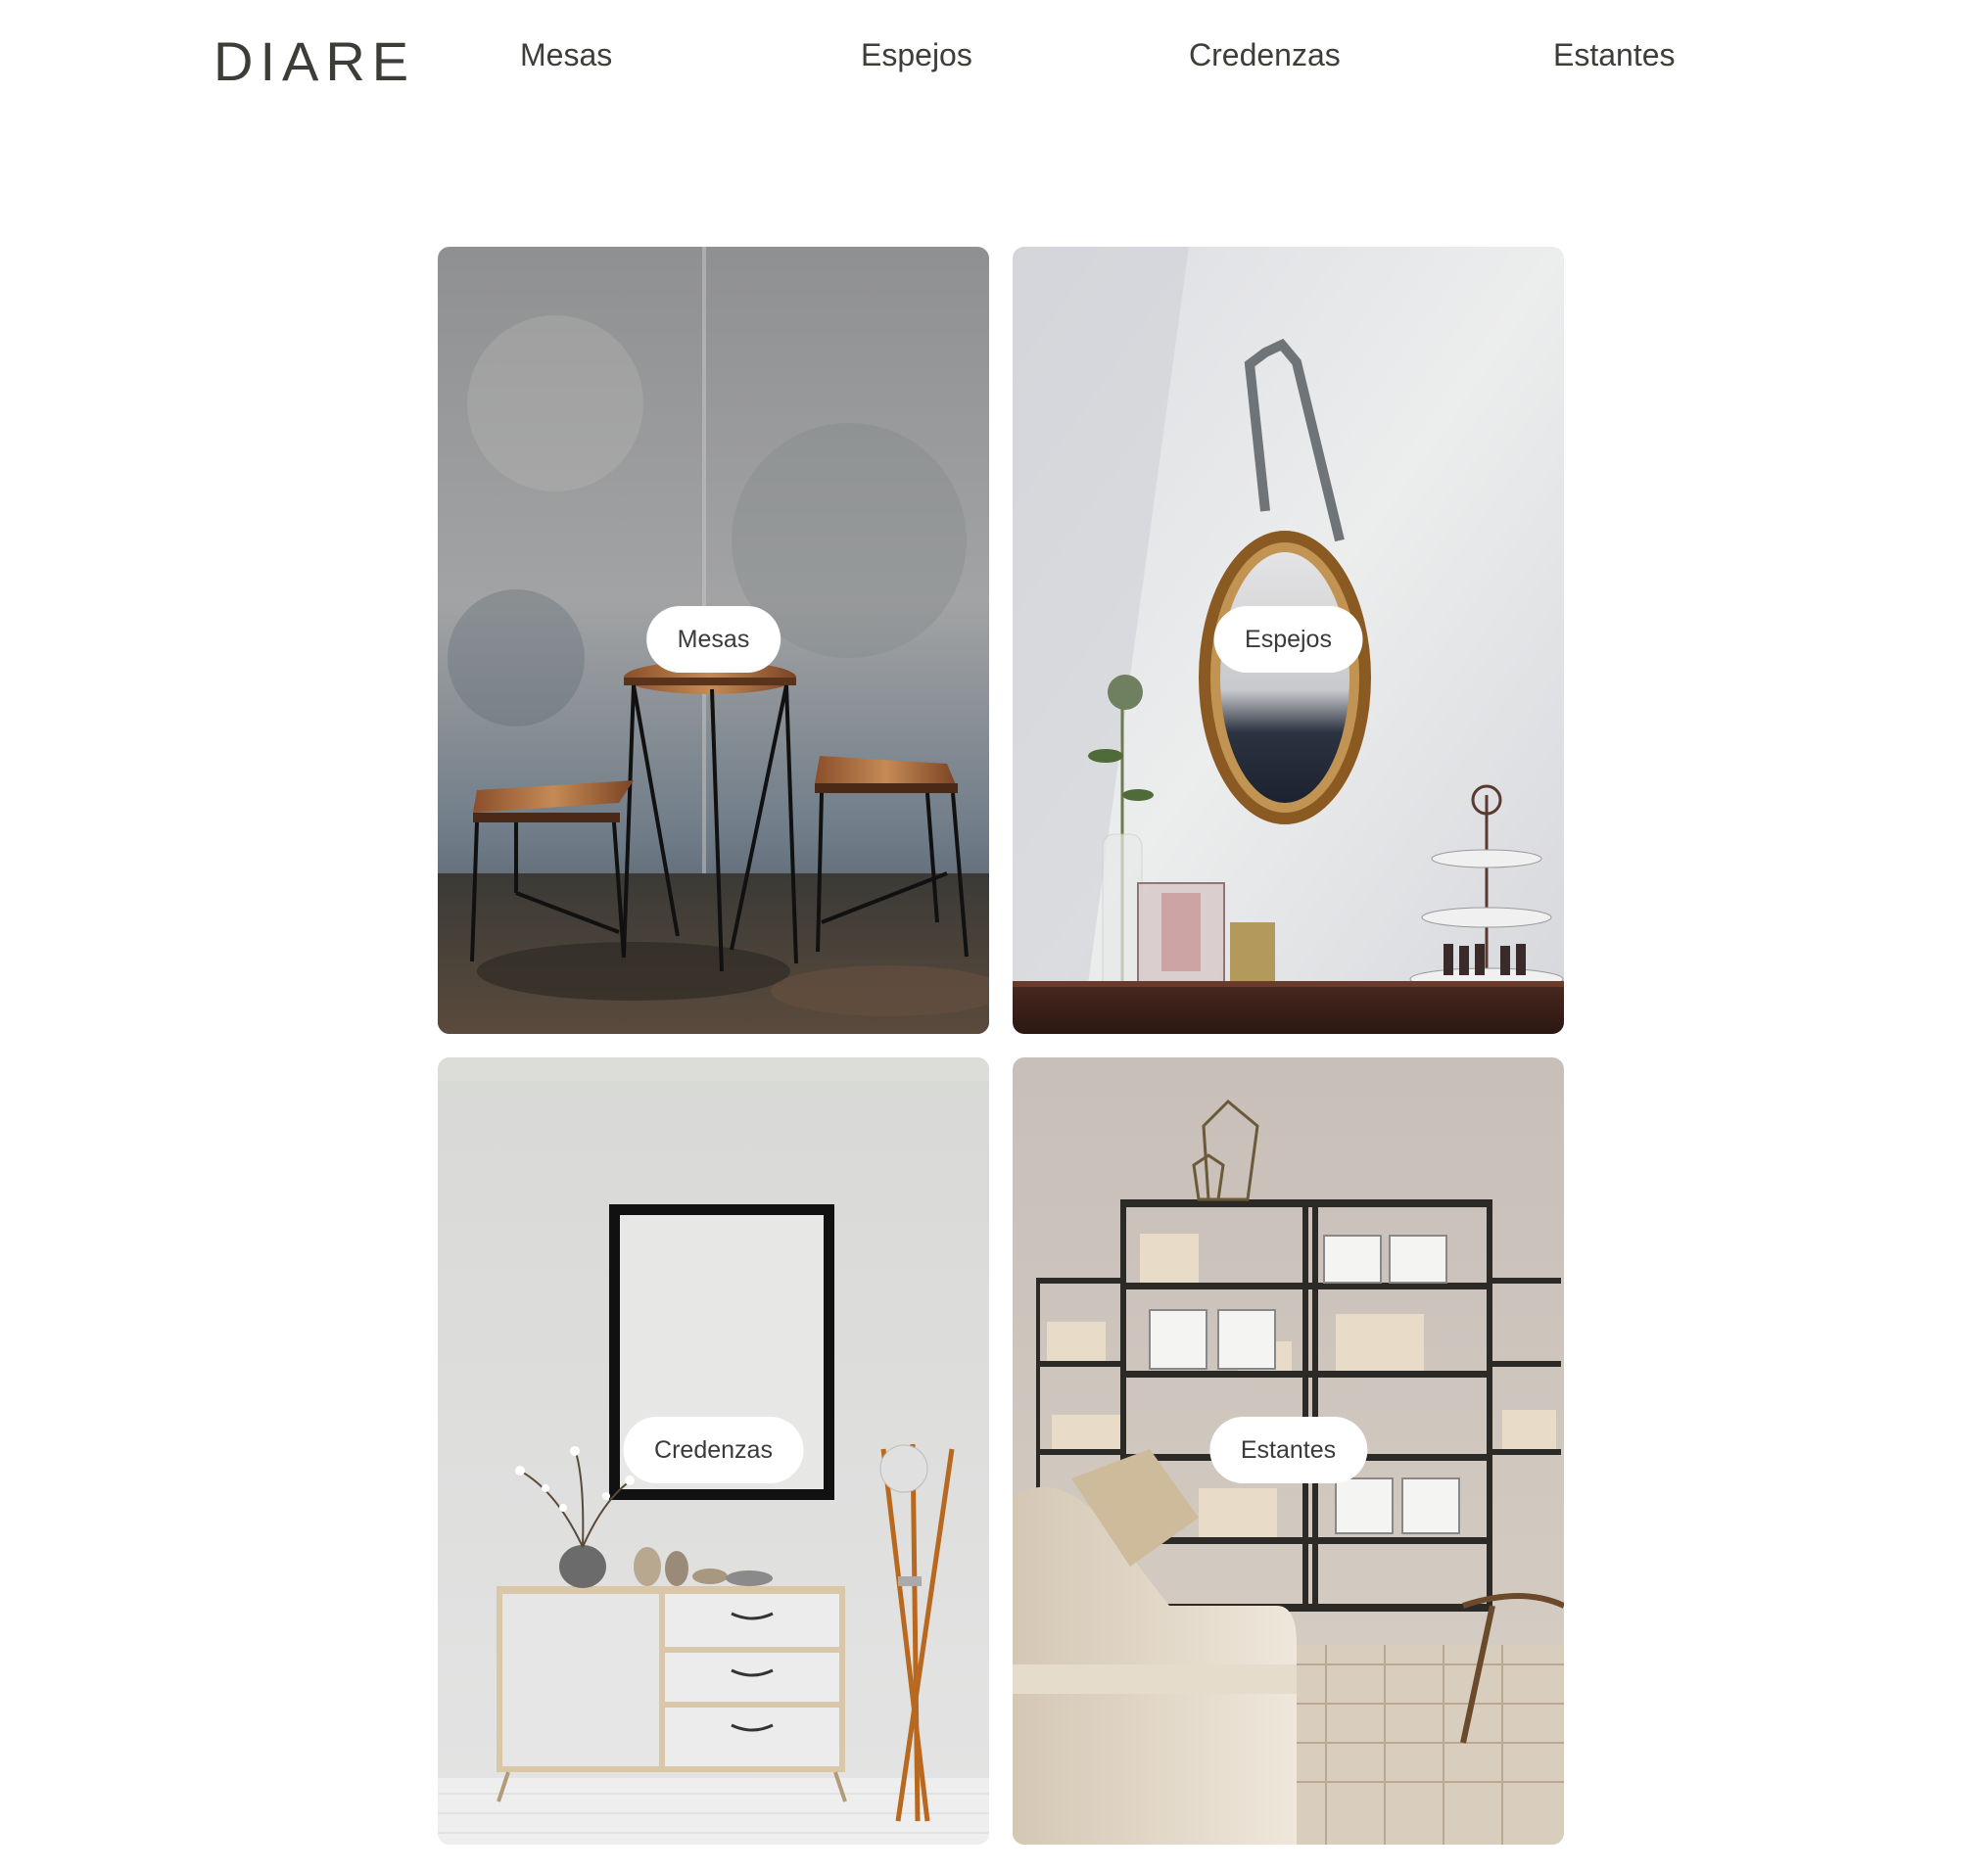 The image size is (1988, 1874). Describe the element at coordinates (314, 61) in the screenshot. I see `brand-logo: DIARE` at that location.